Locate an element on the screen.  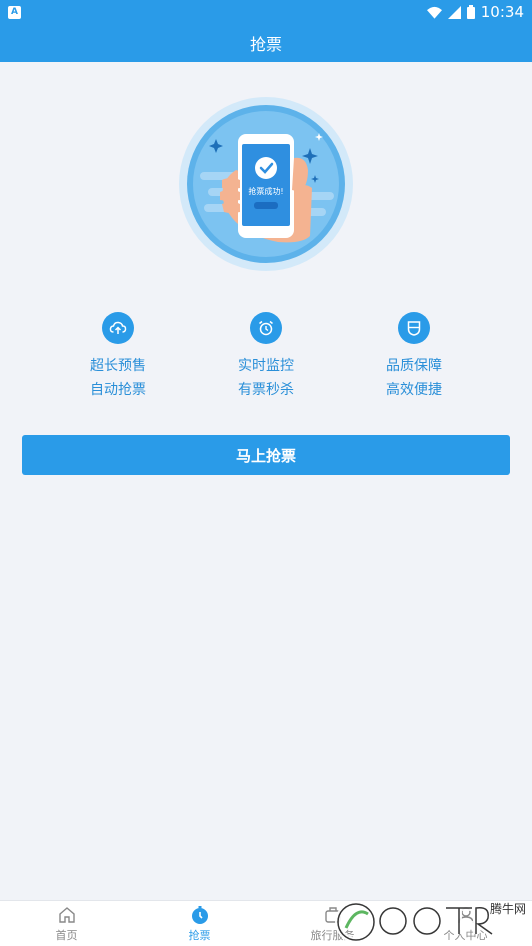
feature-presale: 超长预售 自动抢票 is located at coordinates (118, 357).